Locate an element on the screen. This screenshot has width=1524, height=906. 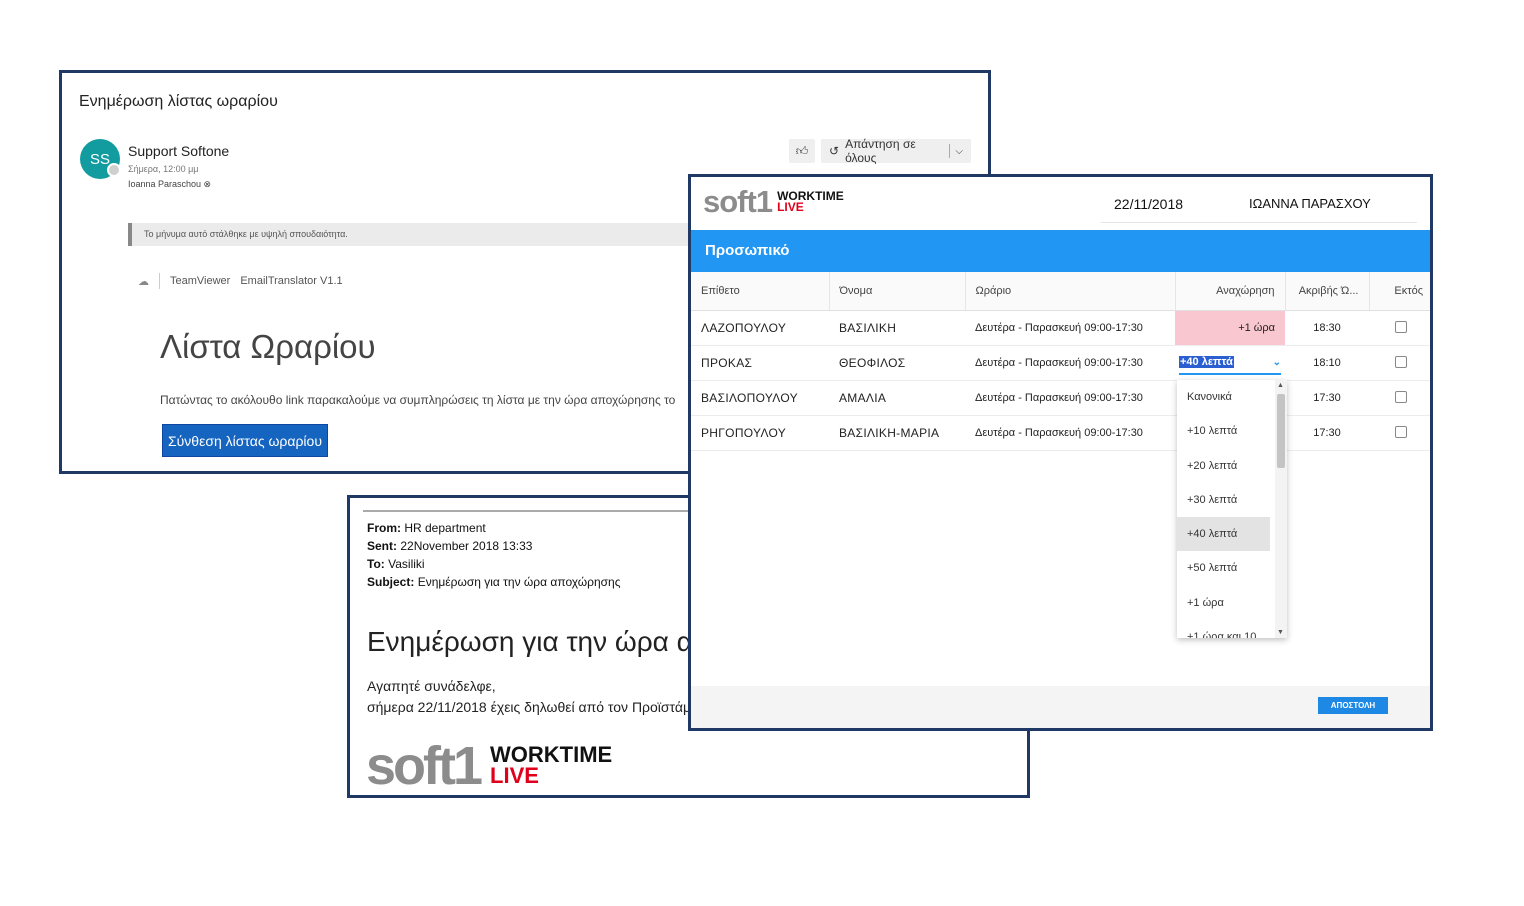
column-header-outside: Εκτός is located at coordinates (1399, 291).